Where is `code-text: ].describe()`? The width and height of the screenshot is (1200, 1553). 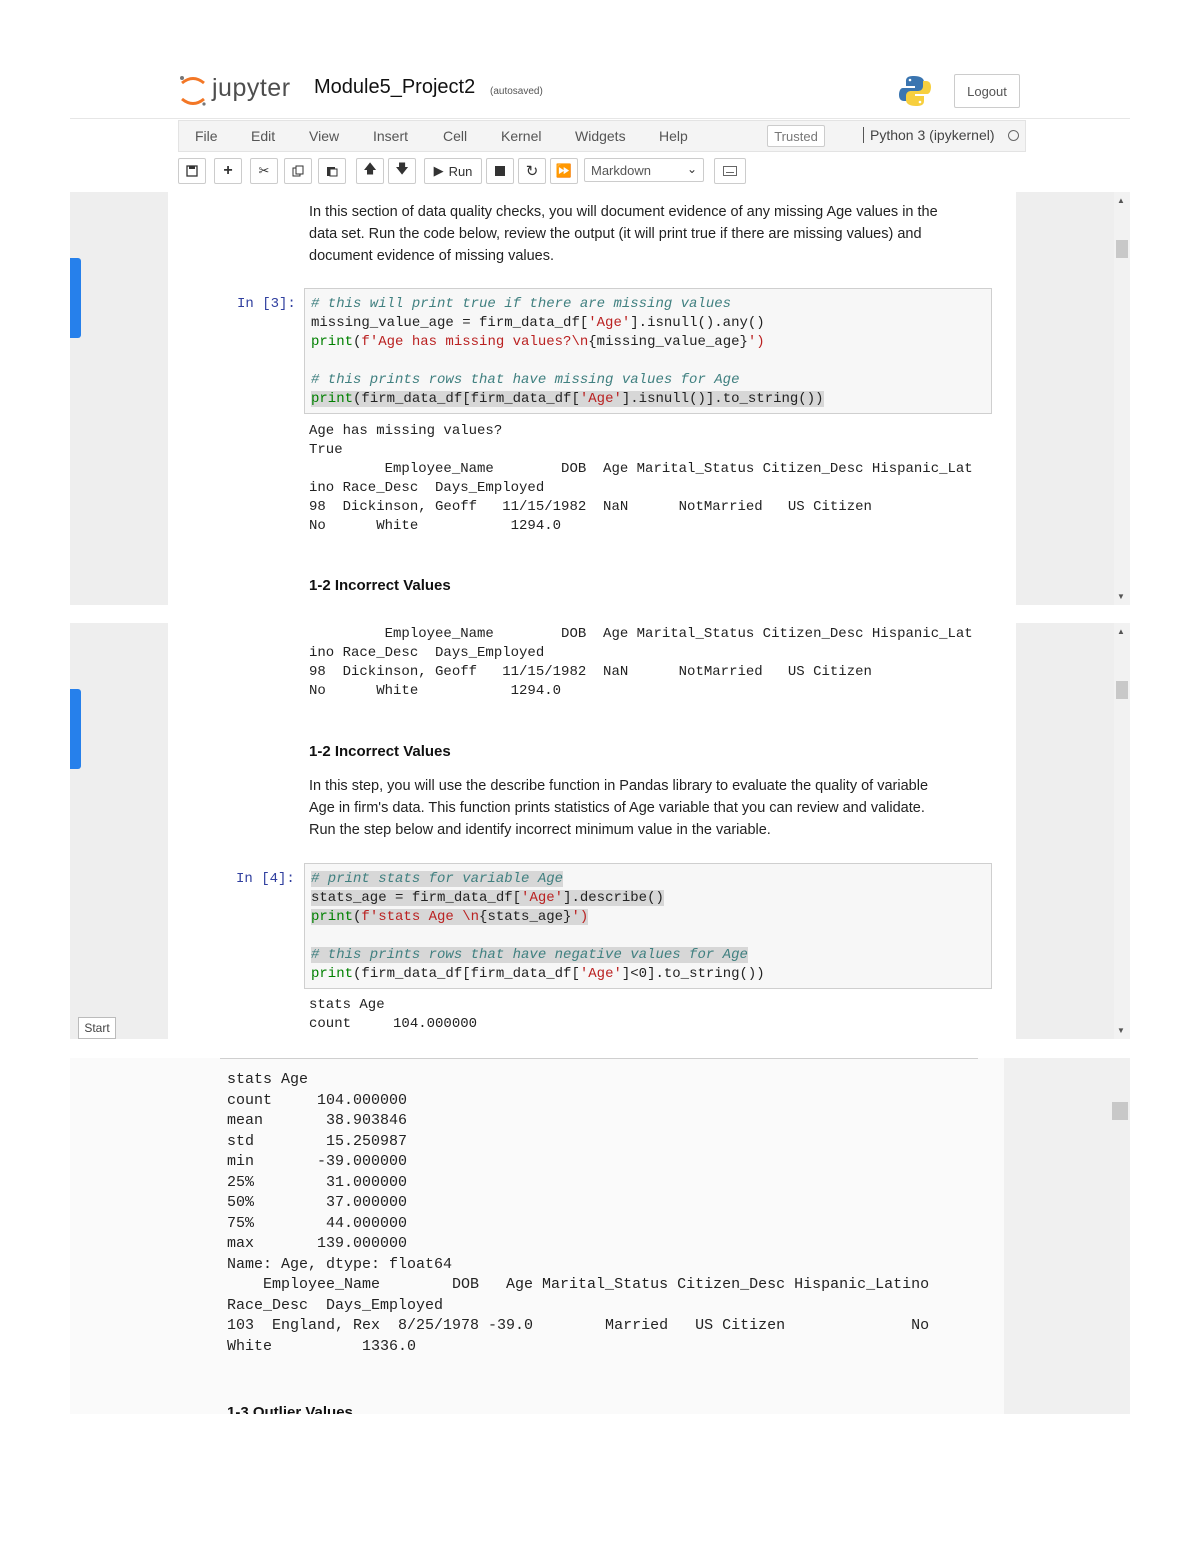
code-text: ].describe() is located at coordinates (613, 898).